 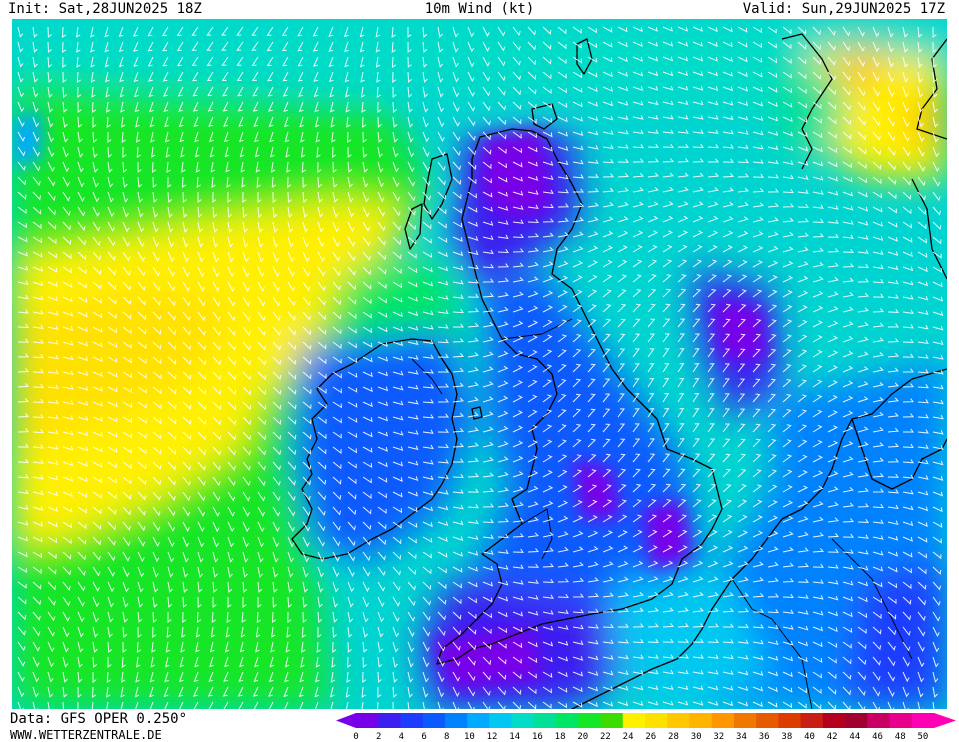 What do you see at coordinates (378, 736) in the screenshot?
I see `scale-tick-label: 2` at bounding box center [378, 736].